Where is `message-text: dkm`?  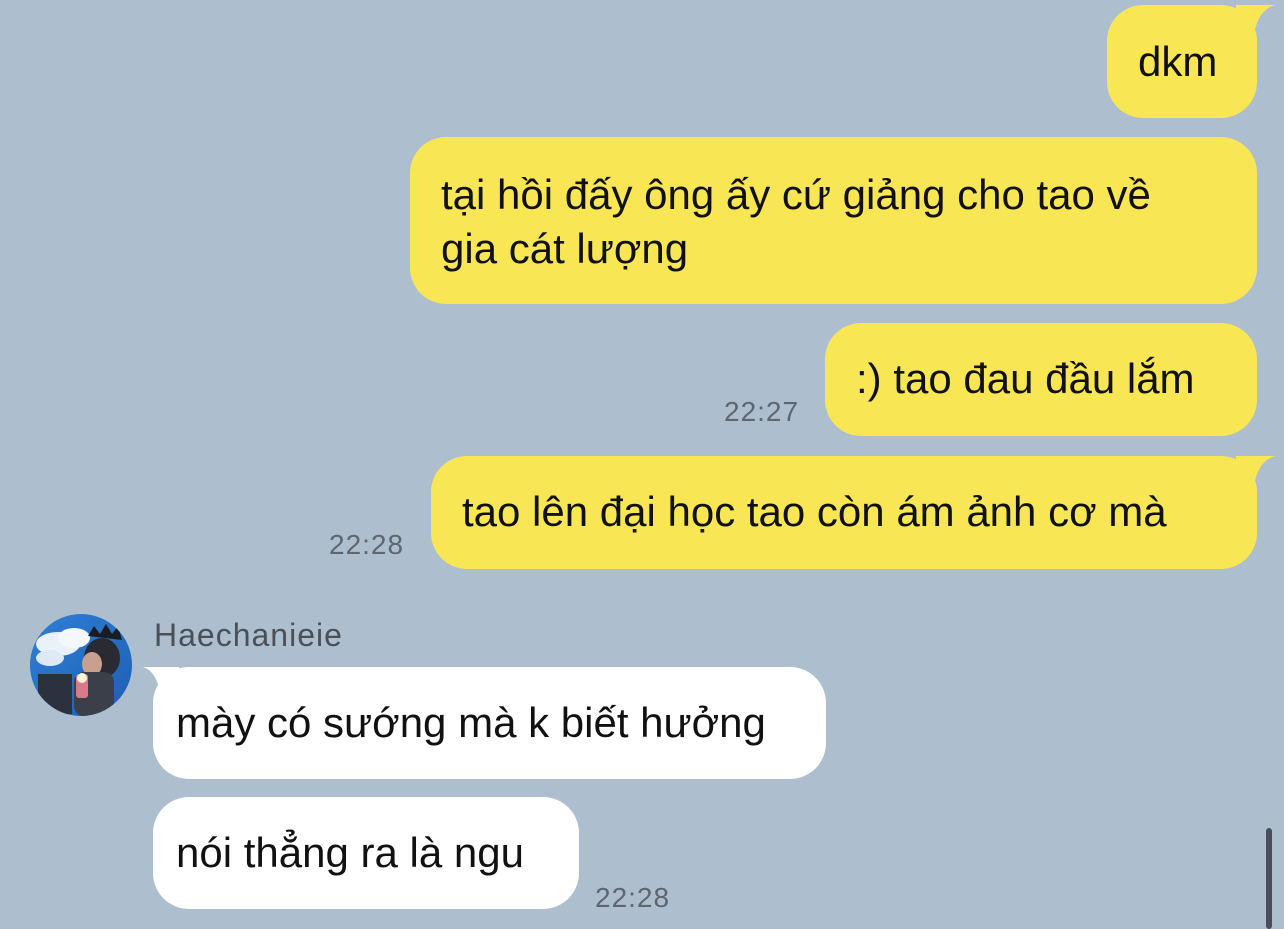
message-text: dkm is located at coordinates (1178, 61).